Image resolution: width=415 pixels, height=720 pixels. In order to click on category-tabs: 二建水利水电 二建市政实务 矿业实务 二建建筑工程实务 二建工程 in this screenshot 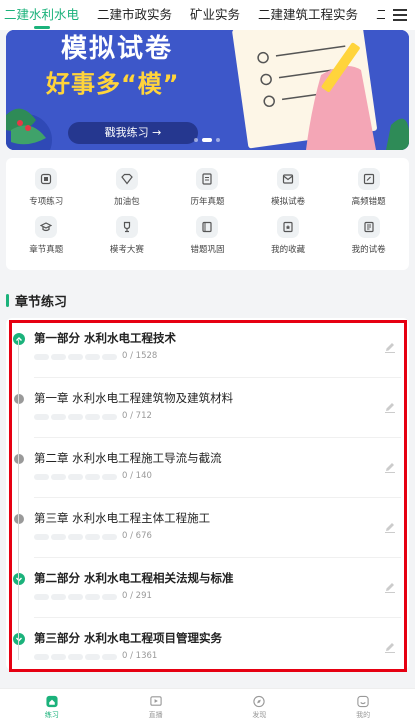, I will do `click(192, 15)`.